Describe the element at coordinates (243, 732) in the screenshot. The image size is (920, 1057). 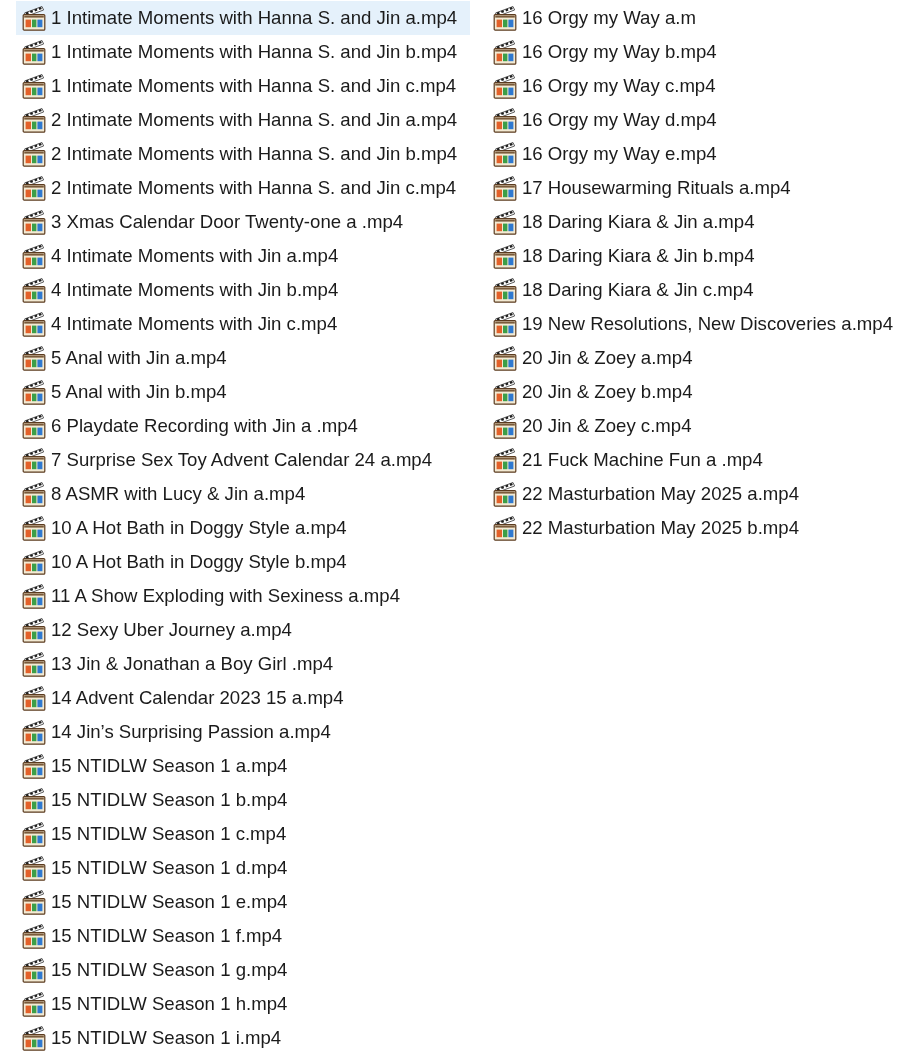
I see `file-item: 14 Jin’s Surprising Passion a.mp4` at that location.